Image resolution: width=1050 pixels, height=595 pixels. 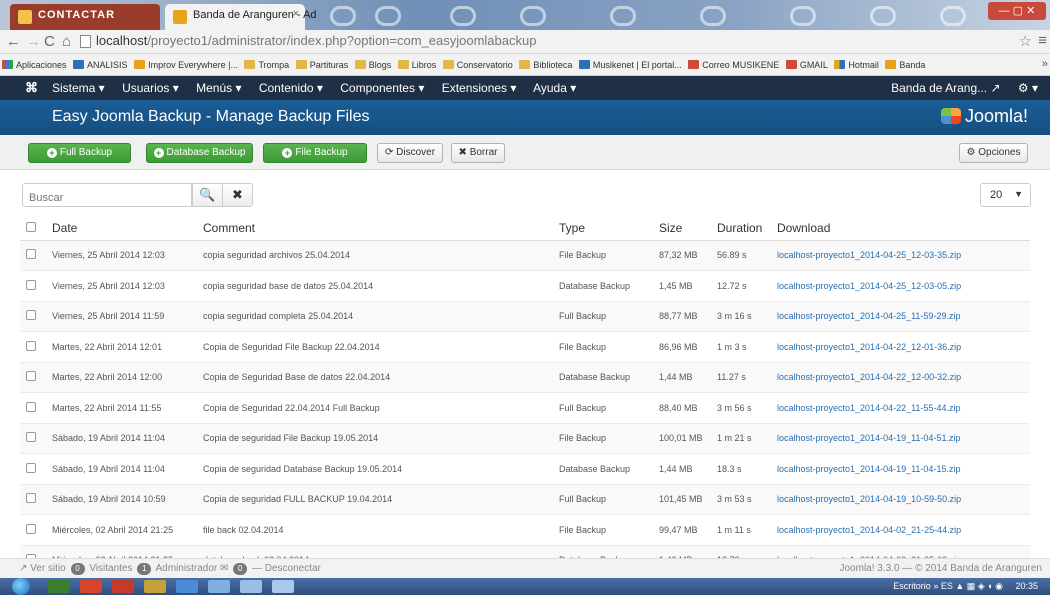 I want to click on desktop-label: Escritorio, so click(x=912, y=586).